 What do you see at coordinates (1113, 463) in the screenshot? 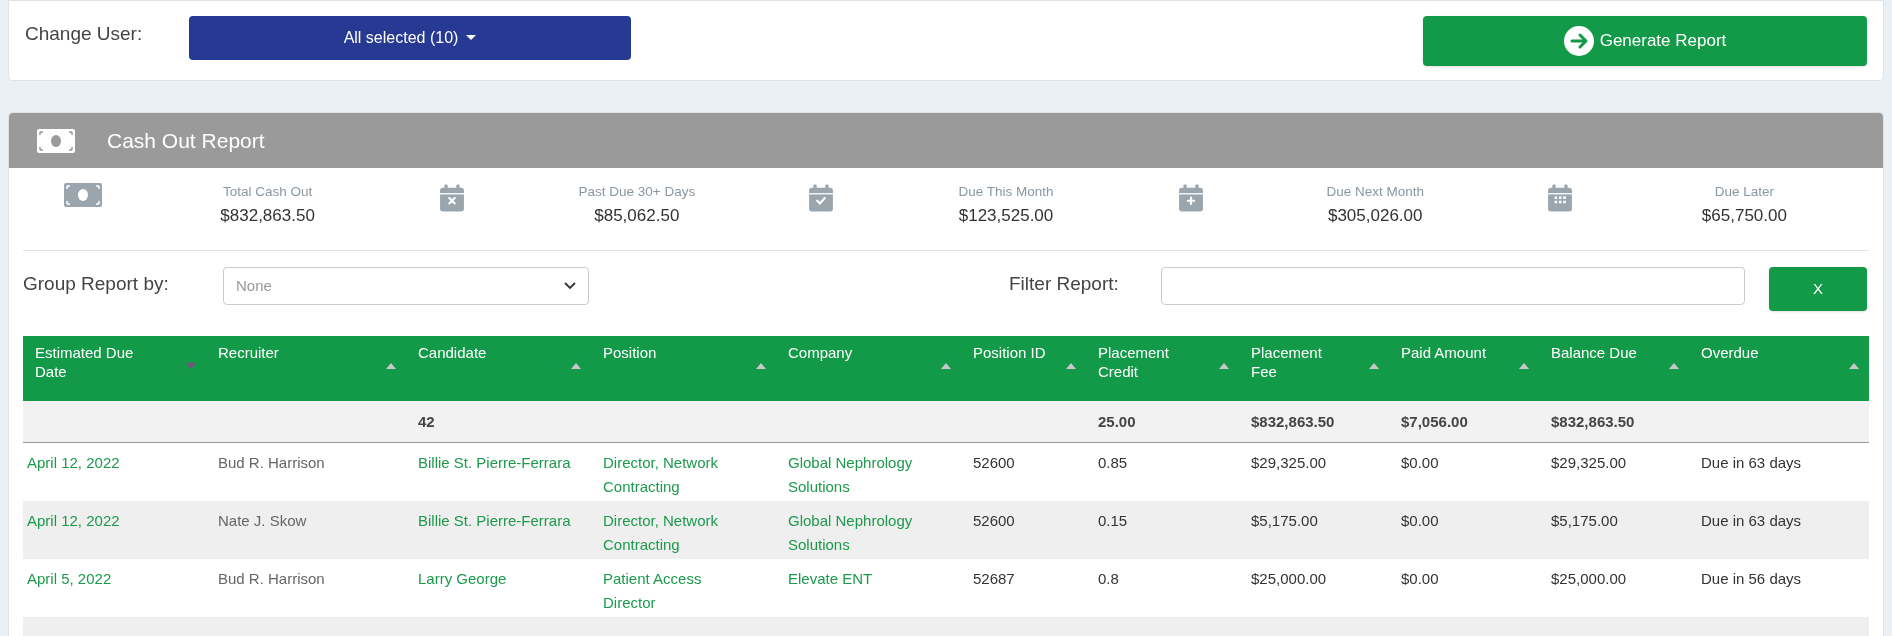
I see `table-cell-text: 0.85` at bounding box center [1113, 463].